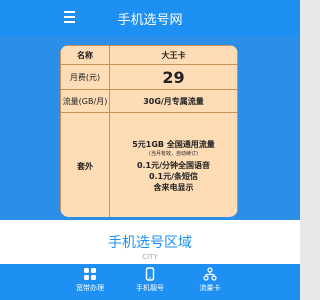 This screenshot has height=300, width=320. I want to click on bottom-nav: 宽带办理 手机靓号 流量卡, so click(150, 282).